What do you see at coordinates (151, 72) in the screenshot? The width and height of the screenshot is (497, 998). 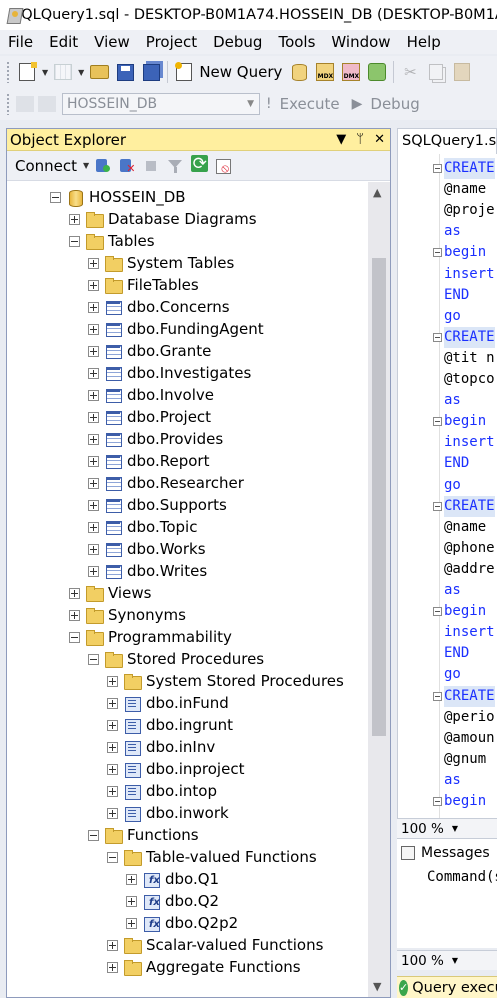 I see `save-all-icon` at bounding box center [151, 72].